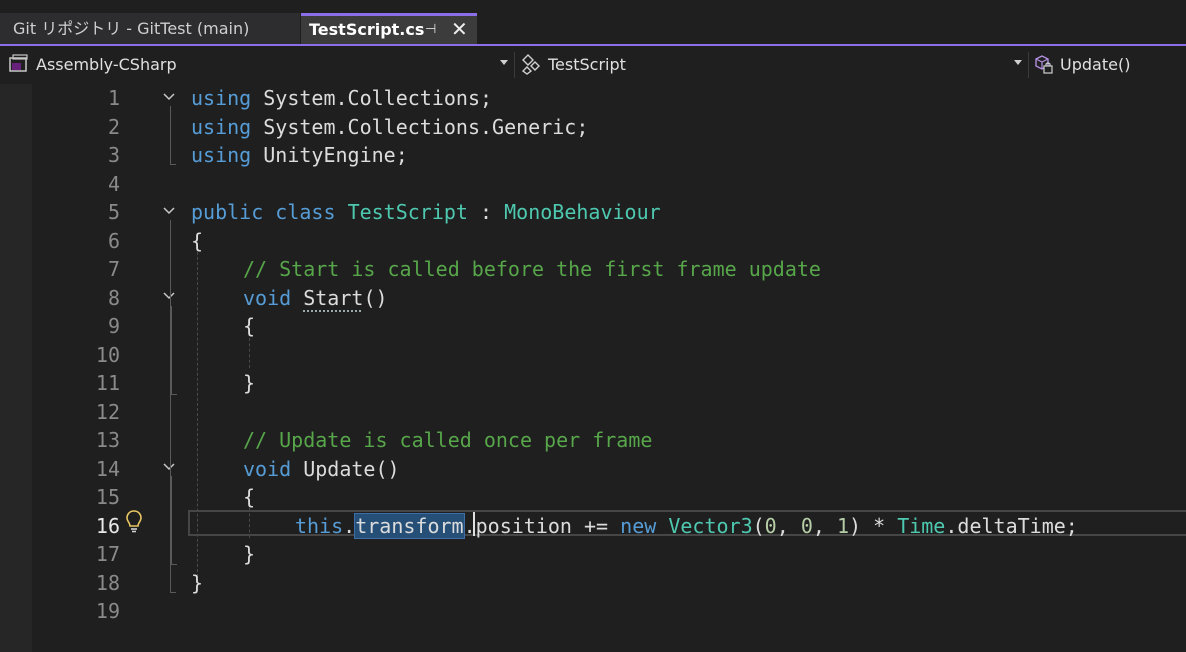 The image size is (1186, 652). I want to click on line-number: 14, so click(107, 468).